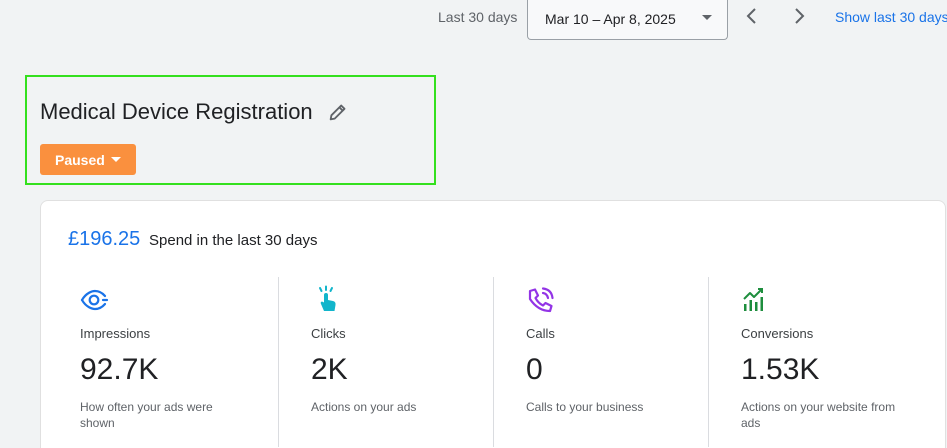 The width and height of the screenshot is (947, 448). I want to click on show-last-30-days-link: Show last 30 days, so click(891, 17).